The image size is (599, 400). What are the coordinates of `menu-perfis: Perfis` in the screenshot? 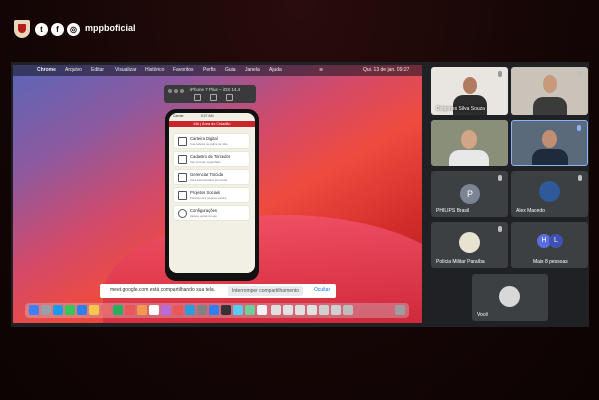 It's located at (209, 70).